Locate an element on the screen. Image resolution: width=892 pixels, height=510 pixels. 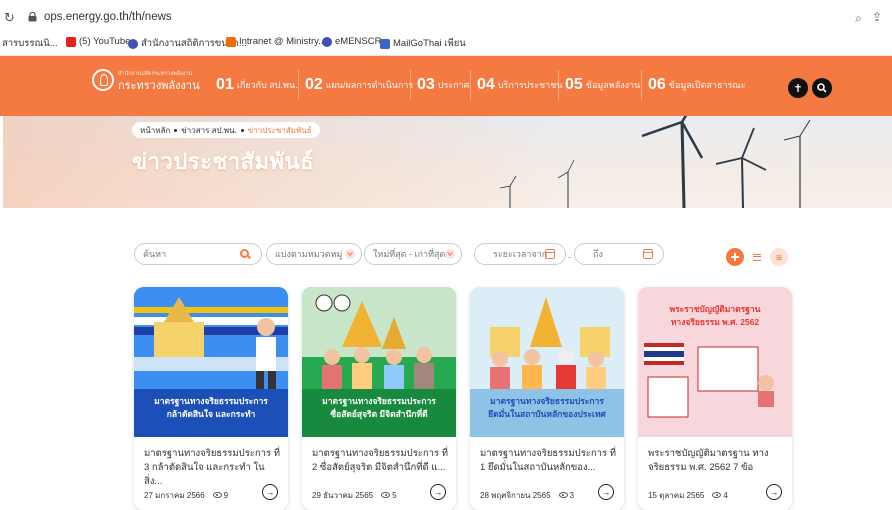
mail-icon is located at coordinates (385, 43).